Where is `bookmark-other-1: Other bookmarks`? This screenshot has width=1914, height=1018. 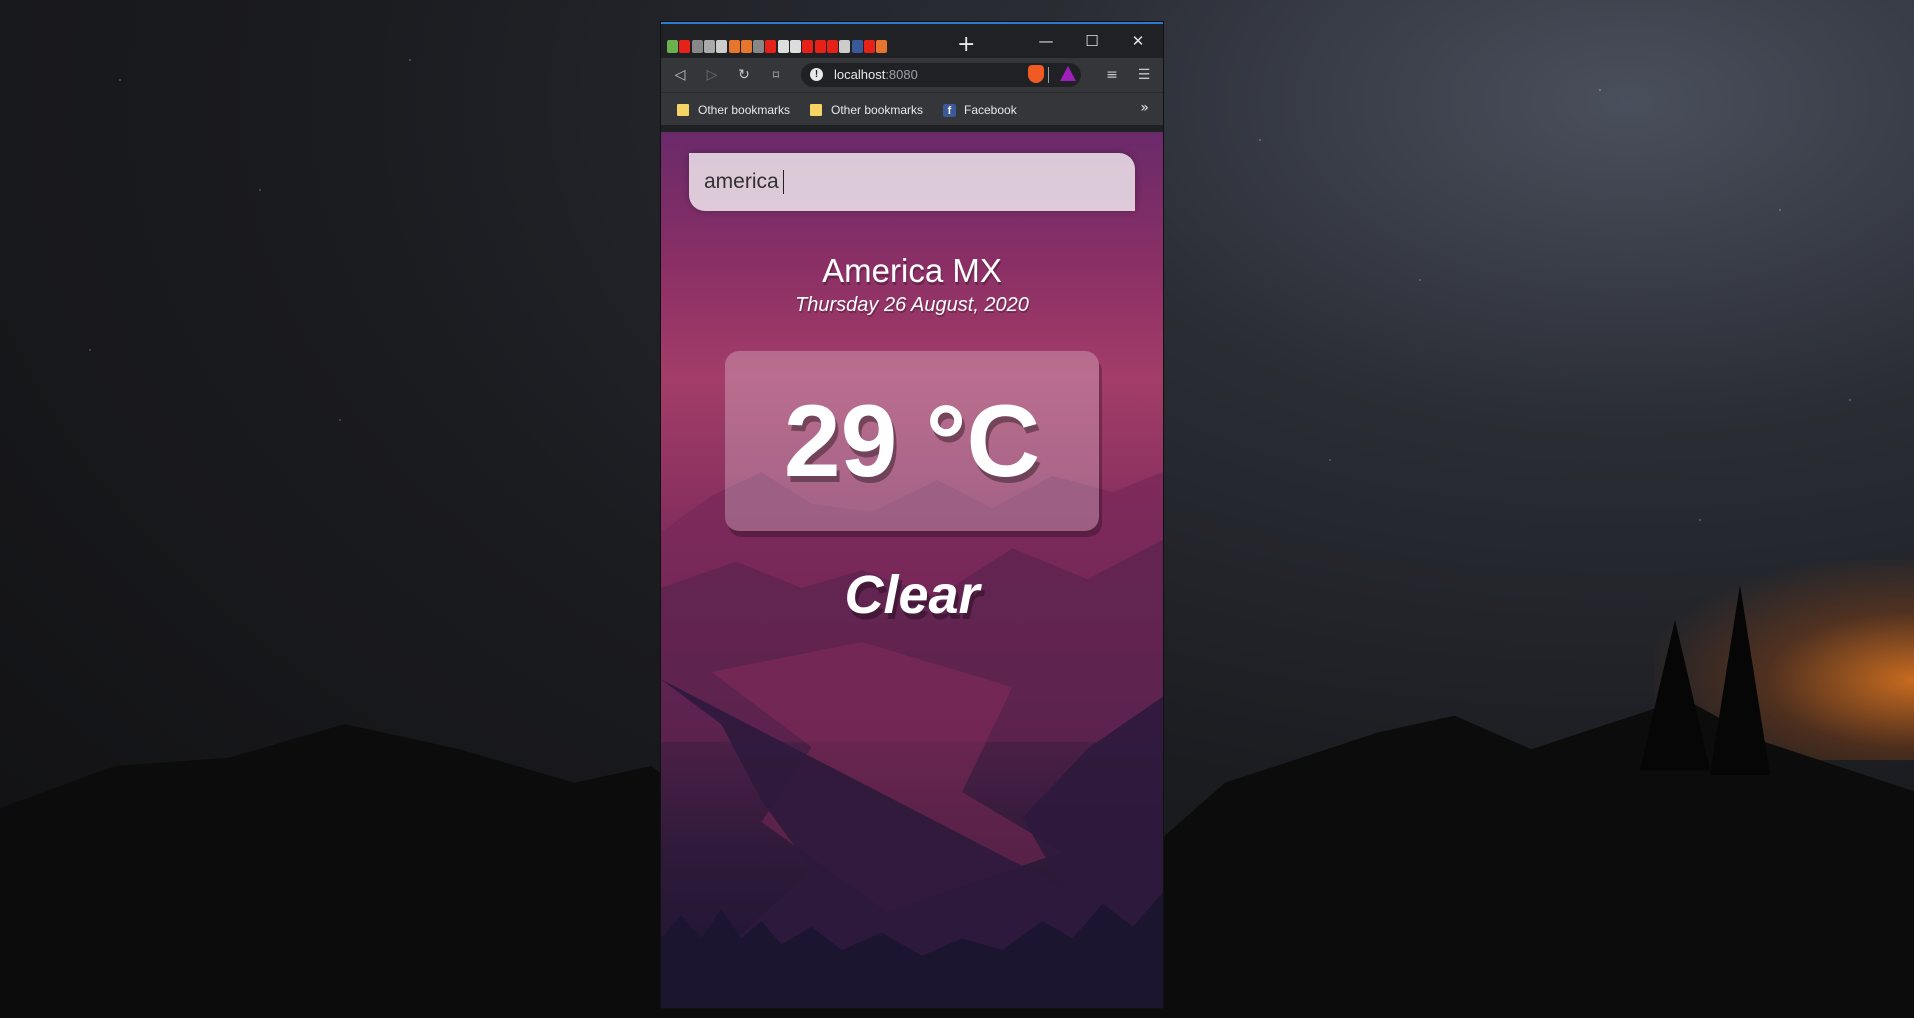 bookmark-other-1: Other bookmarks is located at coordinates (733, 110).